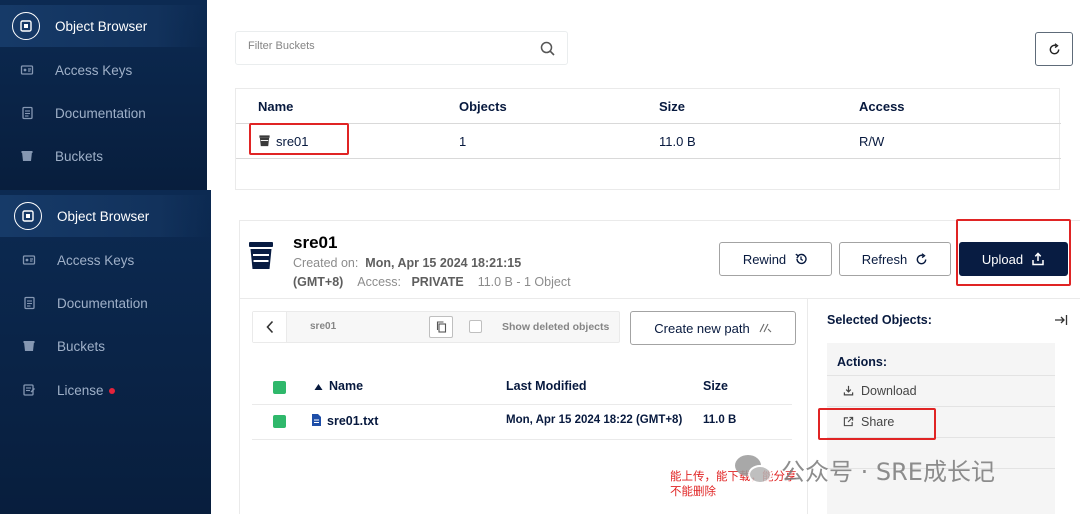 The width and height of the screenshot is (1080, 514). Describe the element at coordinates (80, 390) in the screenshot. I see `sidebar-item-label: License` at that location.